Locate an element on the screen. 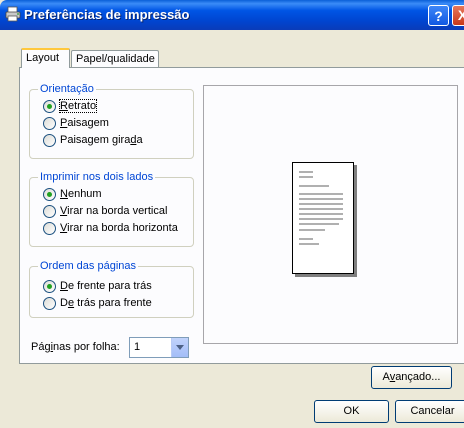 The image size is (464, 428). tab-paper-quality-label: Papel/qualidade is located at coordinates (115, 59).